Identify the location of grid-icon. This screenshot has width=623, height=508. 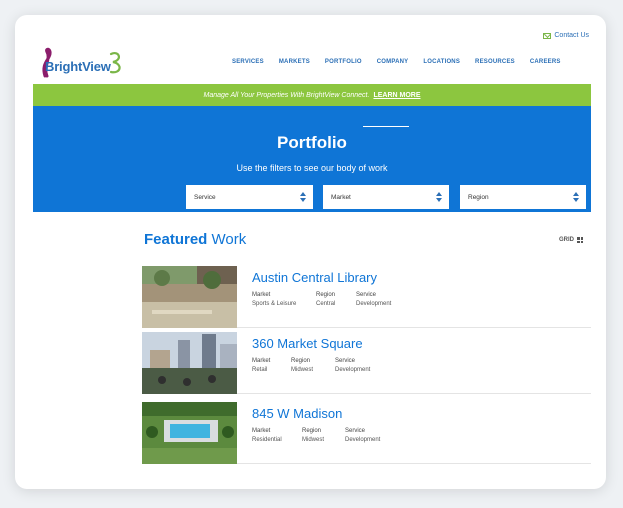
(580, 240).